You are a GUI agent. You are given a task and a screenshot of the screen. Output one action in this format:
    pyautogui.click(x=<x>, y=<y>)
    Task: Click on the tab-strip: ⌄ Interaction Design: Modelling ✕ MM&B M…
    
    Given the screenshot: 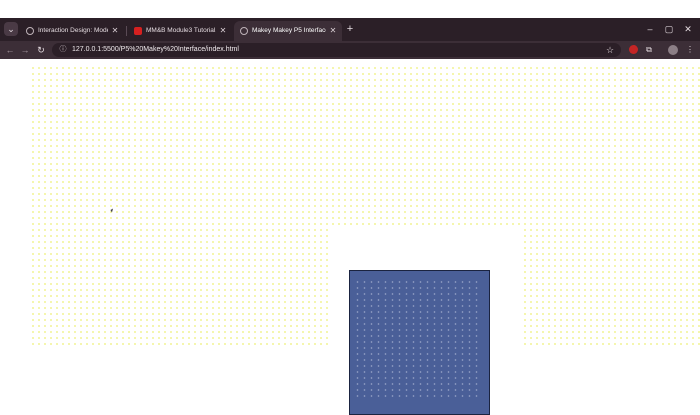 What is the action you would take?
    pyautogui.click(x=350, y=29)
    